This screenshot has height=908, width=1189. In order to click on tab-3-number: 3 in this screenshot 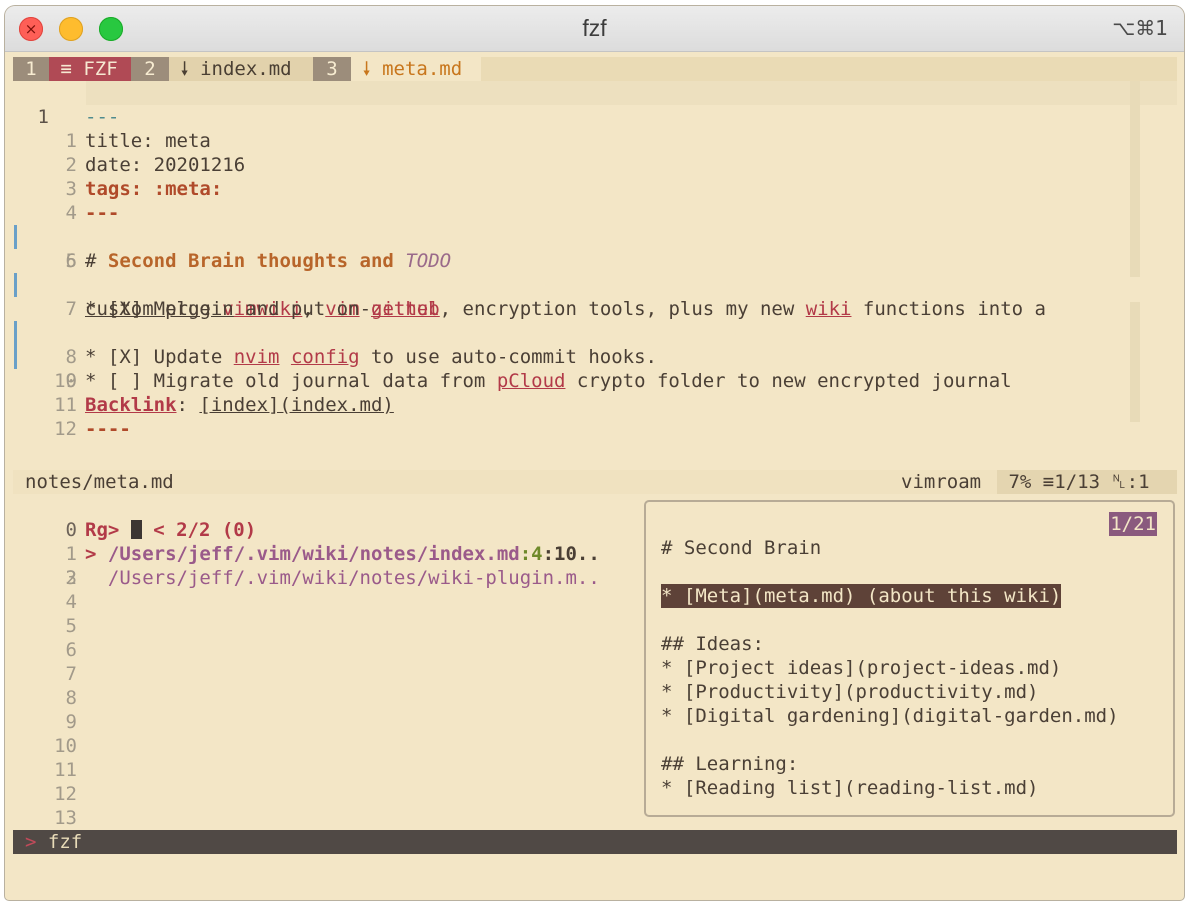, I will do `click(332, 69)`.